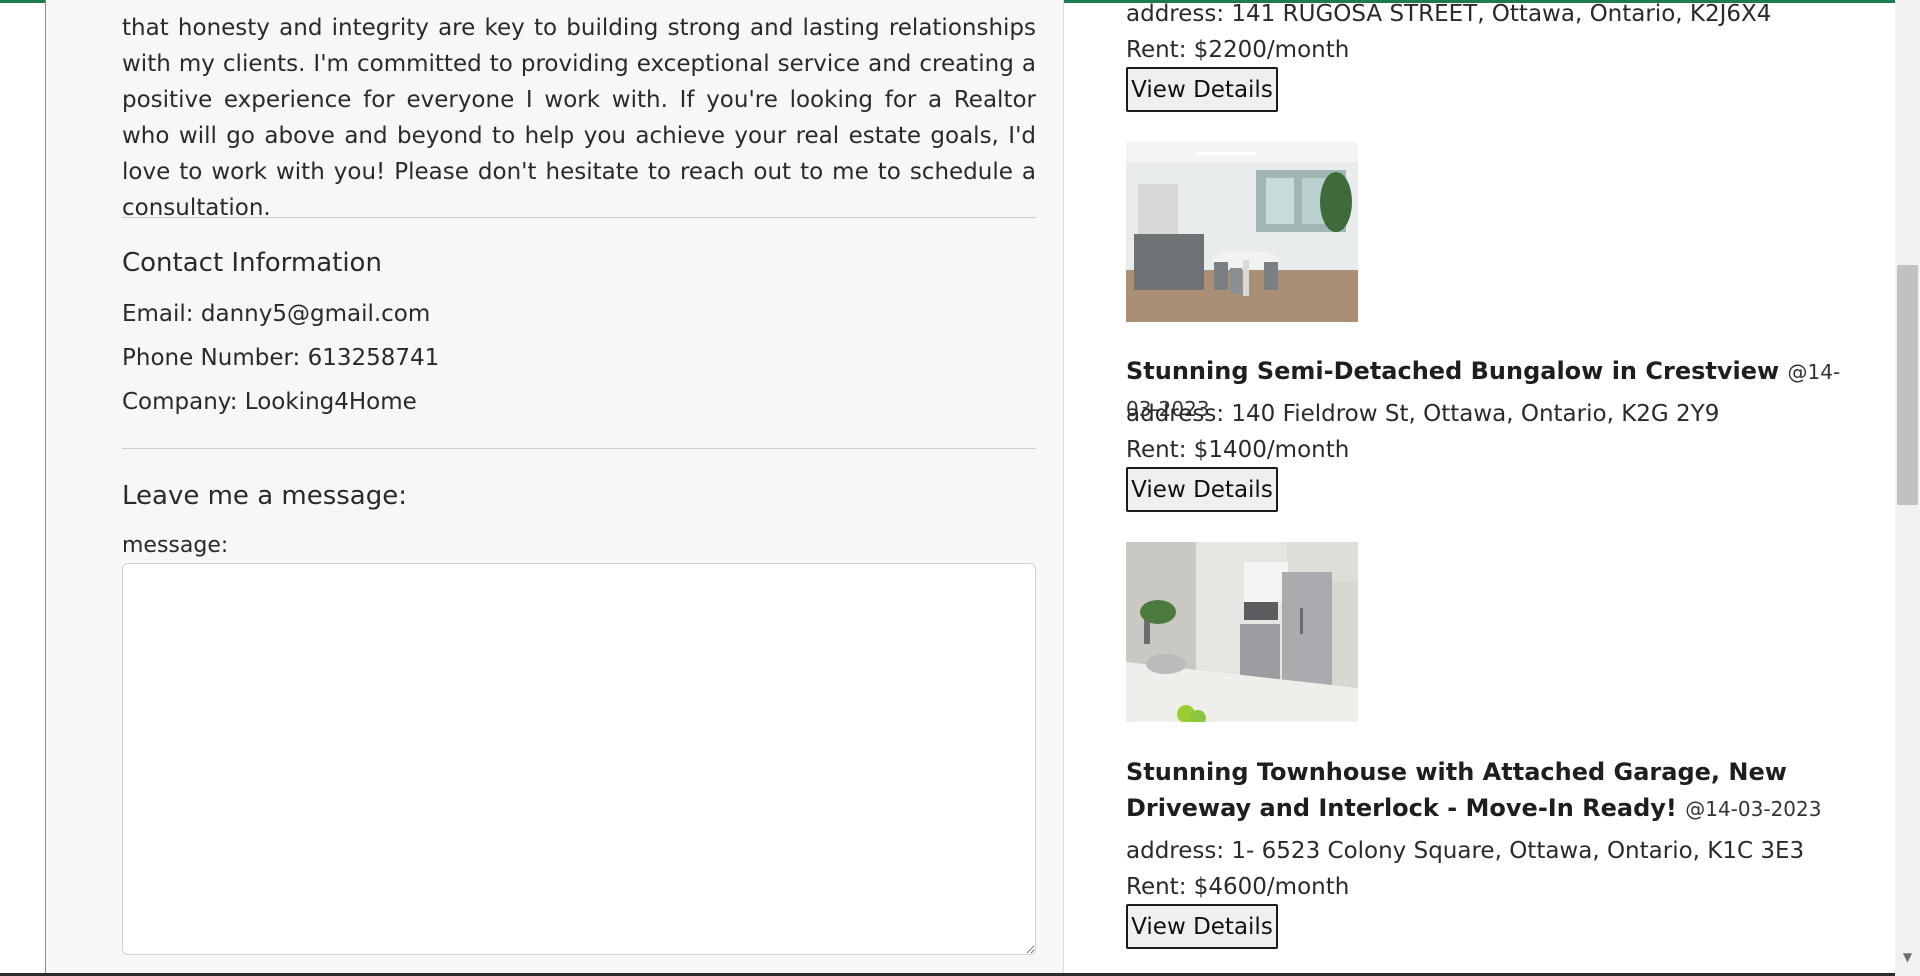 The height and width of the screenshot is (976, 1920). Describe the element at coordinates (269, 402) in the screenshot. I see `contact-company: Company: Looking4Home` at that location.